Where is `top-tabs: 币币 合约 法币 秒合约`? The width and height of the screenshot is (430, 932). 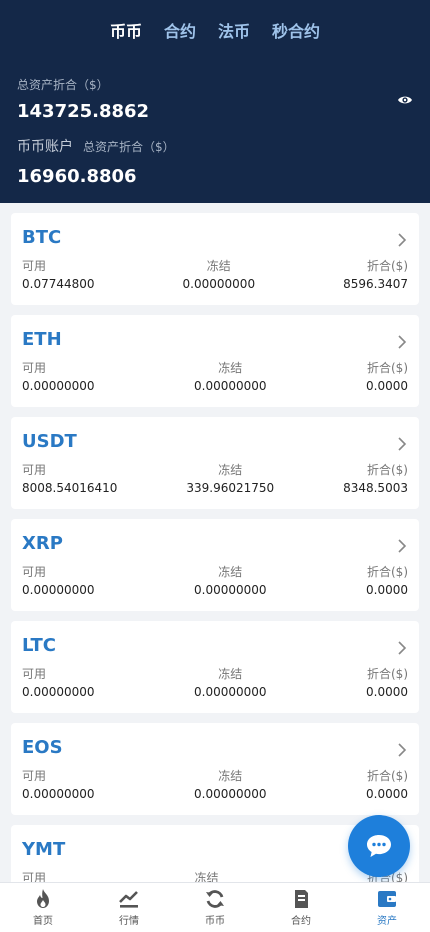
top-tabs: 币币 合约 法币 秒合约 is located at coordinates (215, 29).